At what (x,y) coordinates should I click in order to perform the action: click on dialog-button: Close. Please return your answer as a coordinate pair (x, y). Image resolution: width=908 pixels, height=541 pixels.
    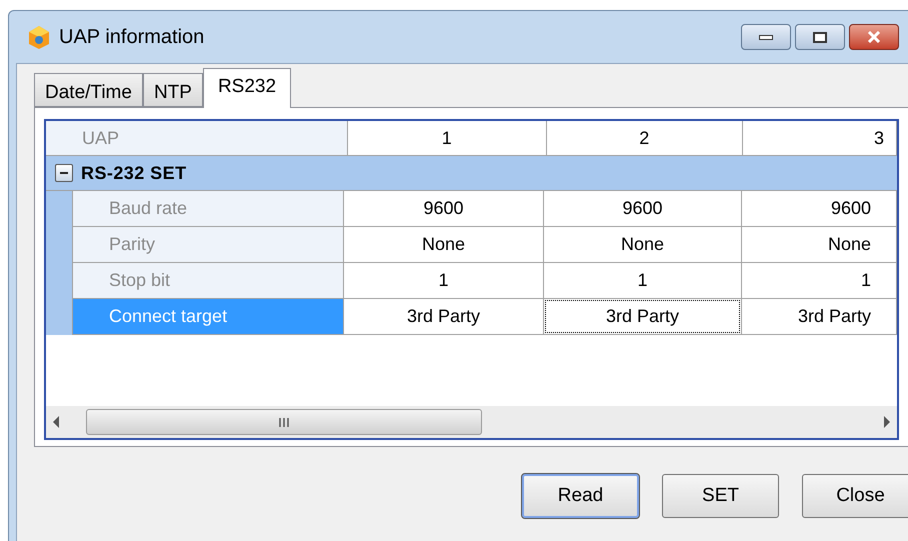
    Looking at the image, I should click on (855, 496).